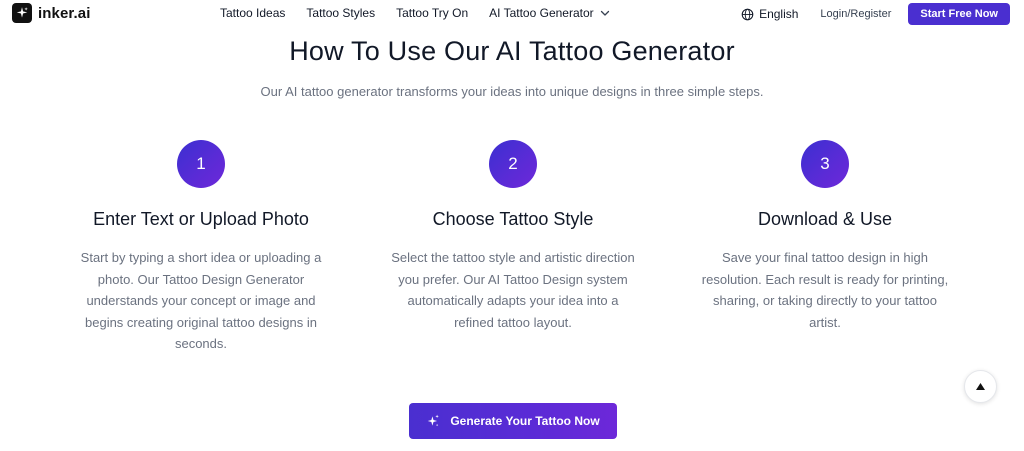  What do you see at coordinates (201, 219) in the screenshot?
I see `step-title: Enter Text or Upload Photo` at bounding box center [201, 219].